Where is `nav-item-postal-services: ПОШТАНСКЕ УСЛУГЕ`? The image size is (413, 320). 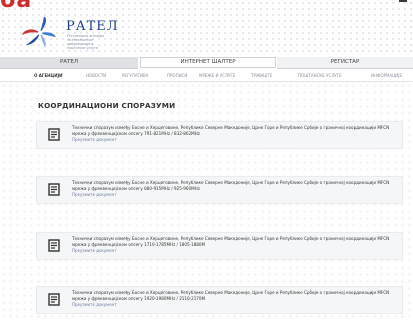 nav-item-postal-services: ПОШТАНСКЕ УСЛУГЕ is located at coordinates (320, 76).